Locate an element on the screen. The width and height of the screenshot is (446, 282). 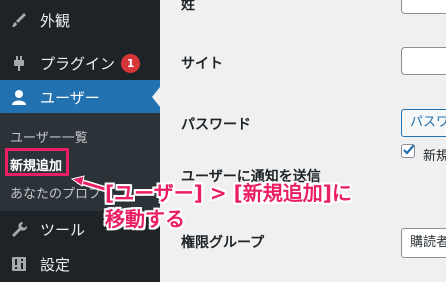
paintbrush-icon is located at coordinates (19, 20).